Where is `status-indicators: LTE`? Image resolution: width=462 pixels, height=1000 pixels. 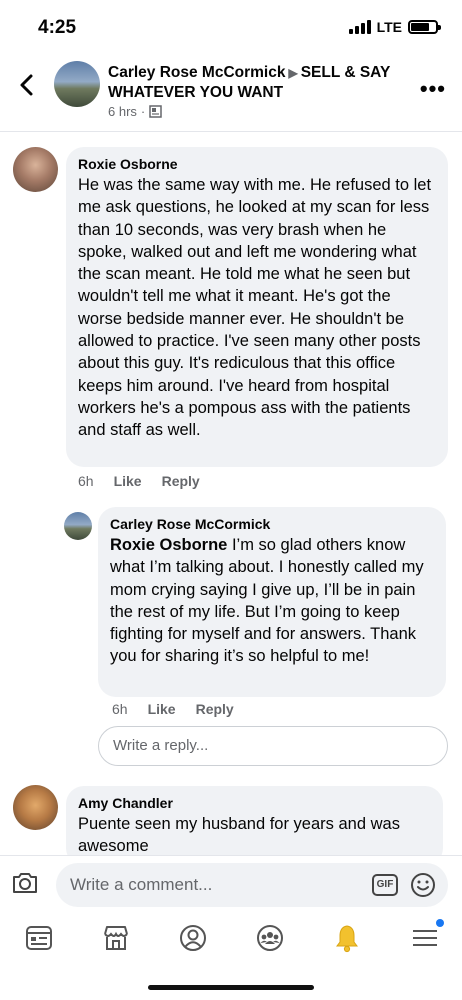
status-indicators: LTE is located at coordinates (394, 27).